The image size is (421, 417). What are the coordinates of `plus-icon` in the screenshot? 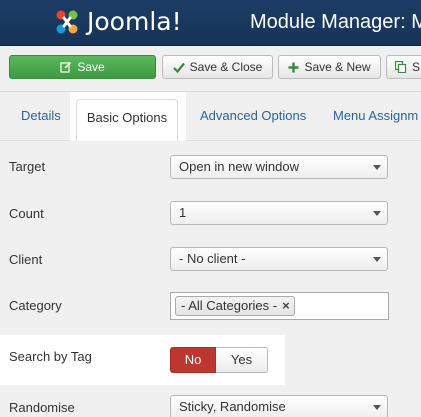 It's located at (293, 67).